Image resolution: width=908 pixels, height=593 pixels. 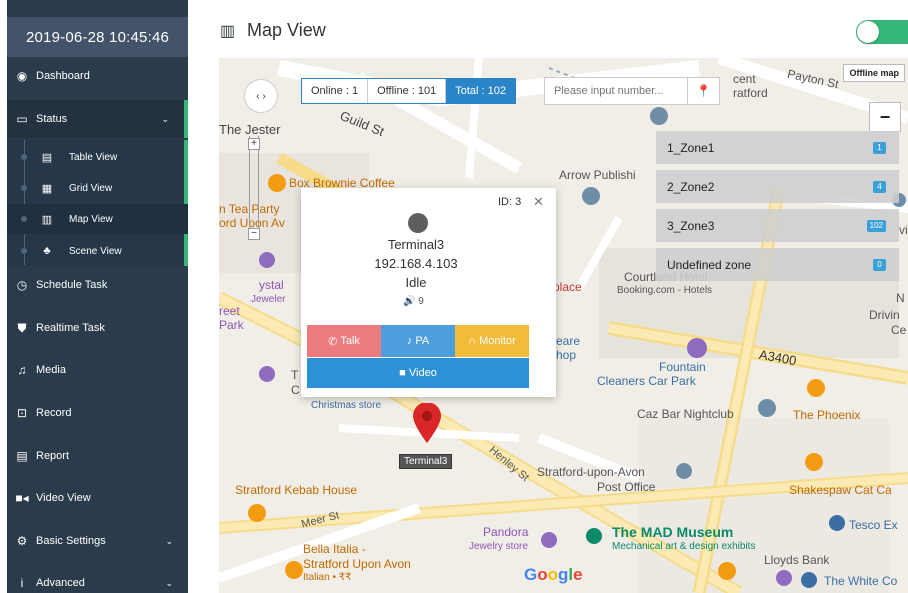 What do you see at coordinates (703, 91) in the screenshot?
I see `locate-pin-icon: 📍` at bounding box center [703, 91].